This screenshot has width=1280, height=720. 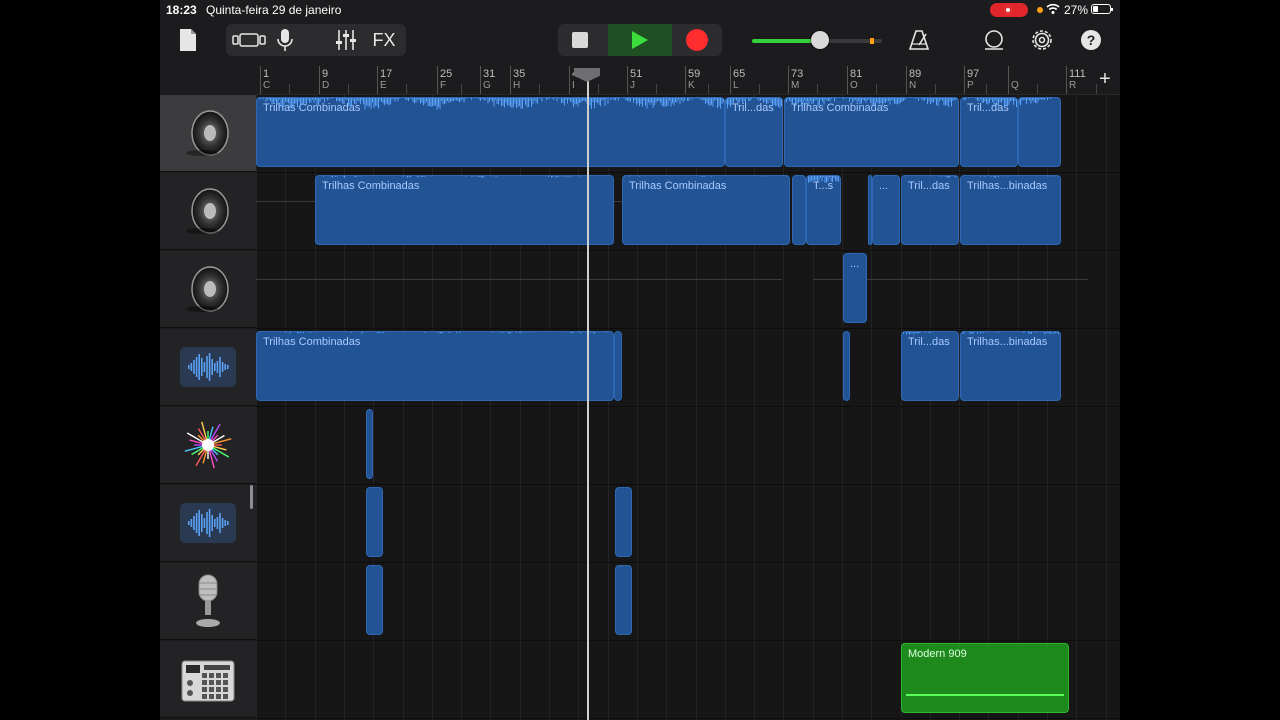 What do you see at coordinates (632, 85) in the screenshot?
I see `section-letter: J` at bounding box center [632, 85].